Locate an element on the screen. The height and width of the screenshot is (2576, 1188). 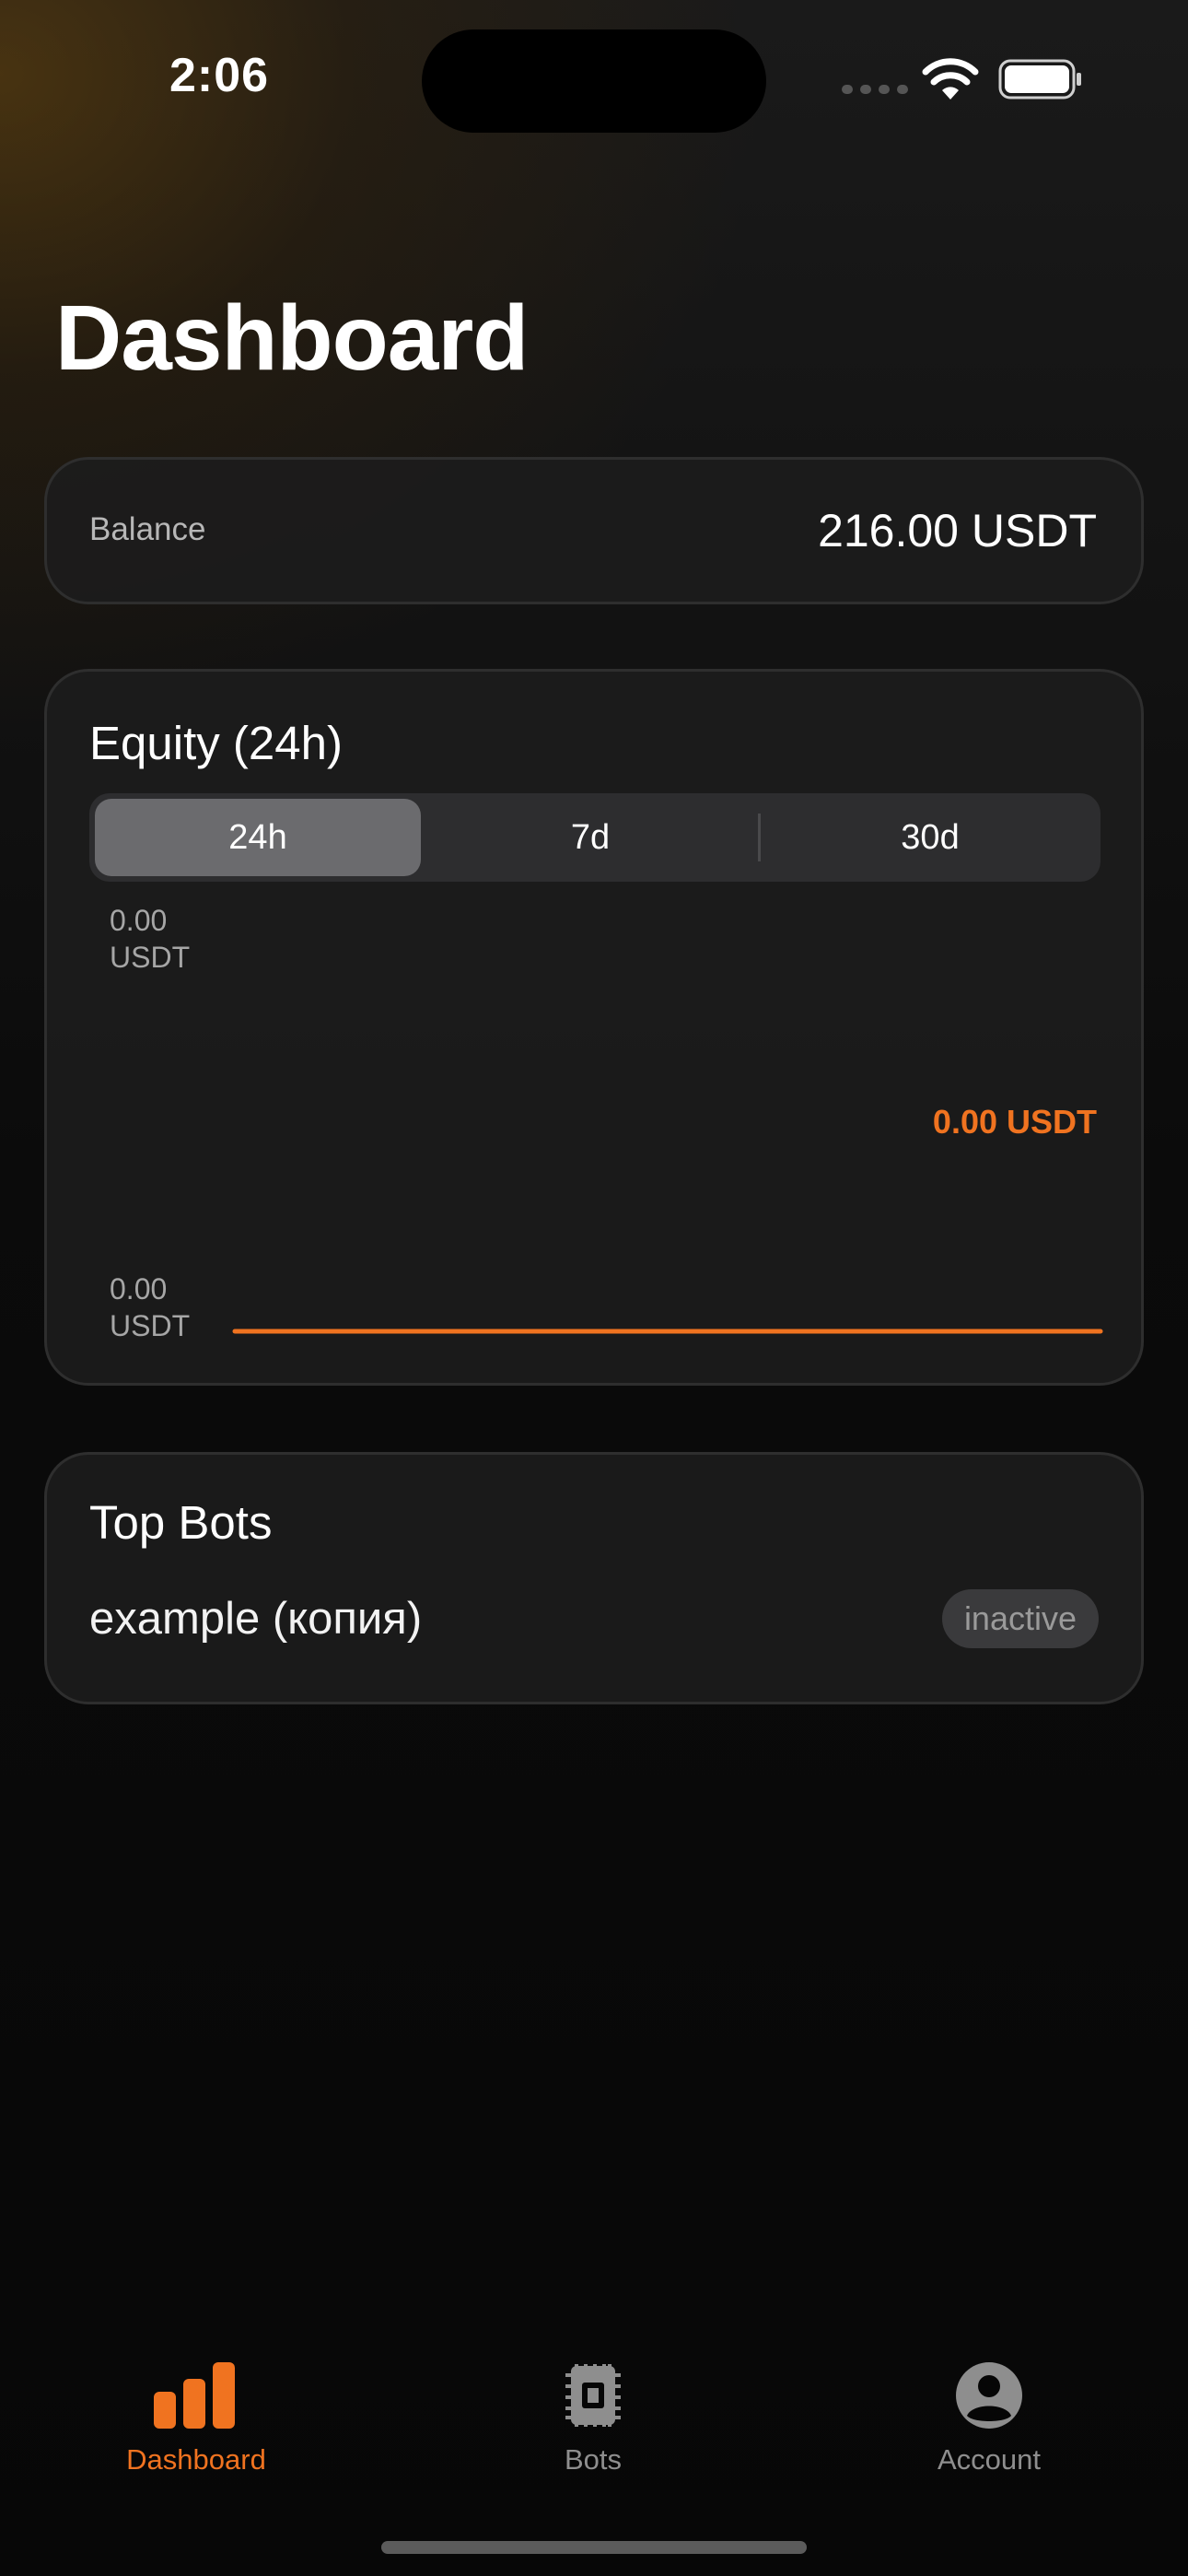
page-title: Dashboard is located at coordinates (292, 338).